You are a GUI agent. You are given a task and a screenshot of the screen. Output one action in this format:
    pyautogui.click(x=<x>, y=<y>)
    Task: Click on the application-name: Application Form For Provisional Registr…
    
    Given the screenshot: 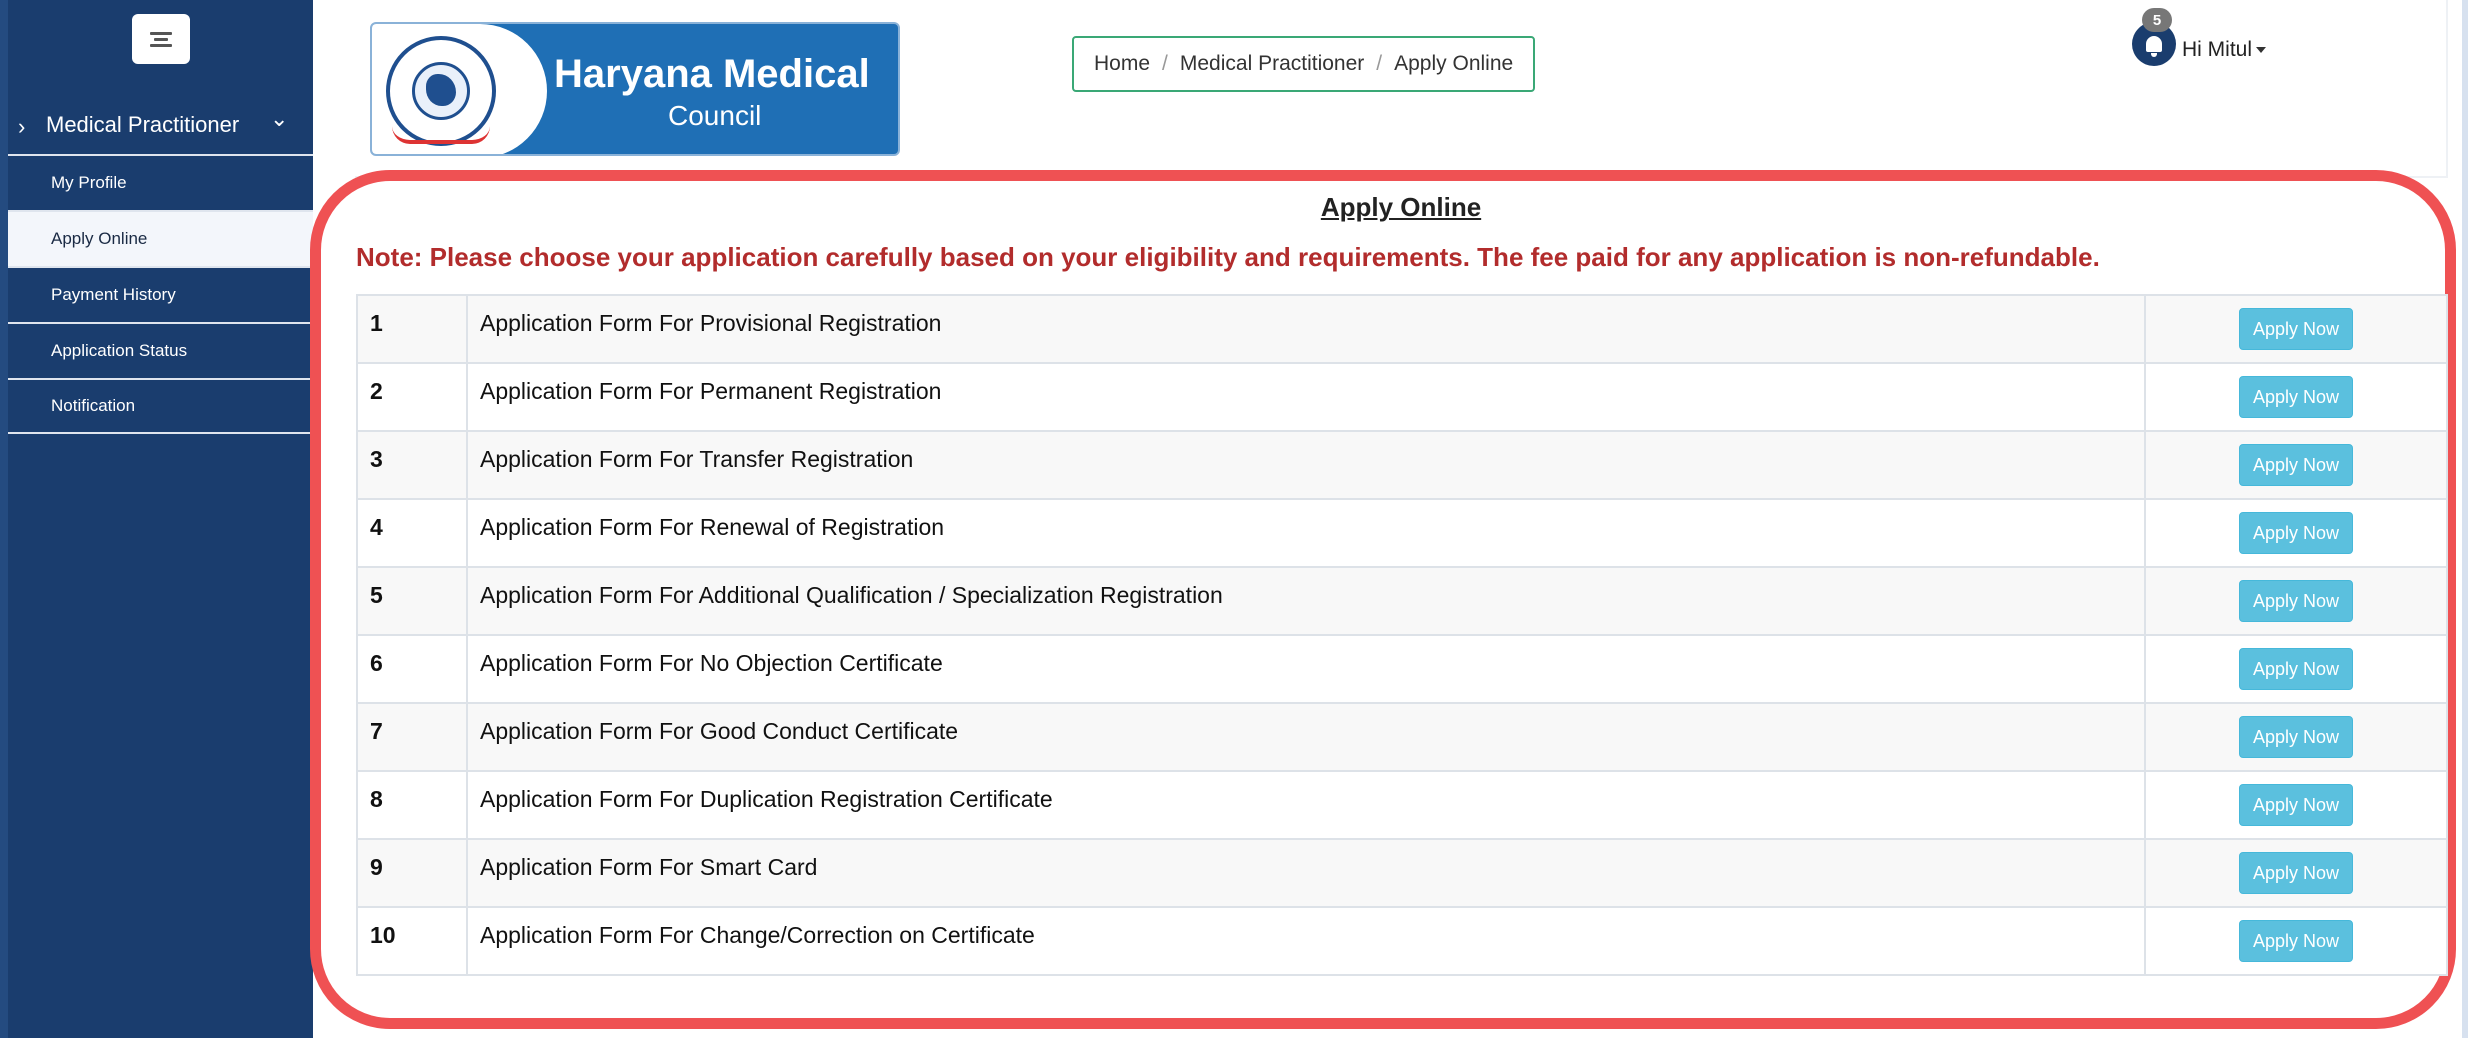 What is the action you would take?
    pyautogui.click(x=1306, y=329)
    